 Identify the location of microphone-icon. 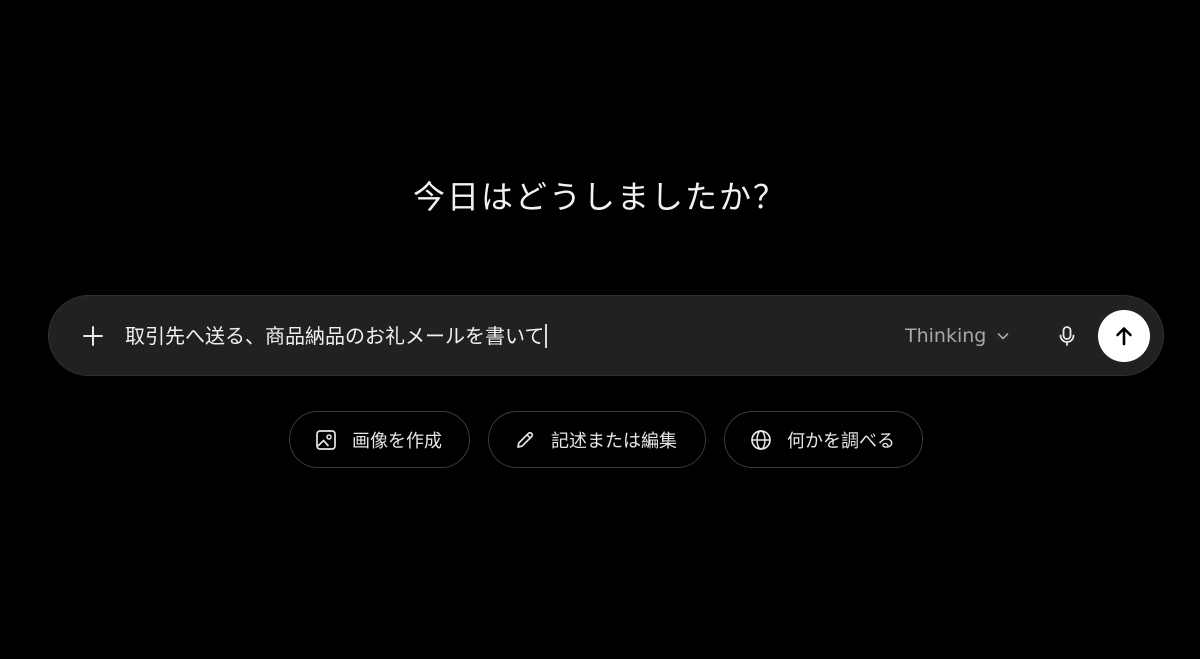
(1067, 336).